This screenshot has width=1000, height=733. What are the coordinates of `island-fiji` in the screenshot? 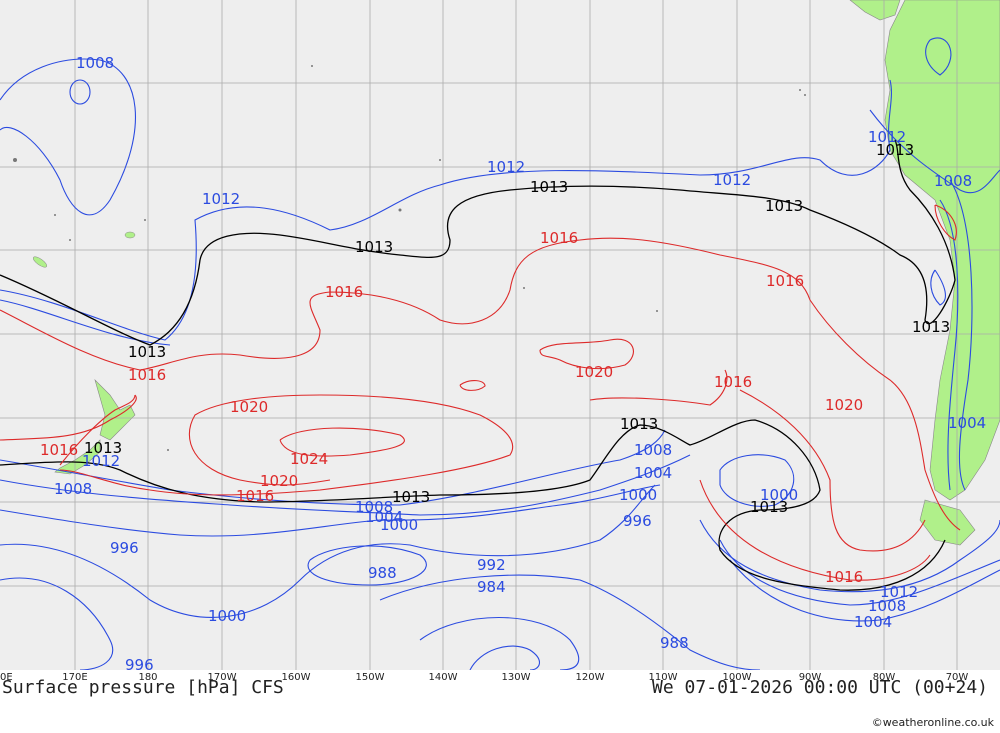 It's located at (130, 235).